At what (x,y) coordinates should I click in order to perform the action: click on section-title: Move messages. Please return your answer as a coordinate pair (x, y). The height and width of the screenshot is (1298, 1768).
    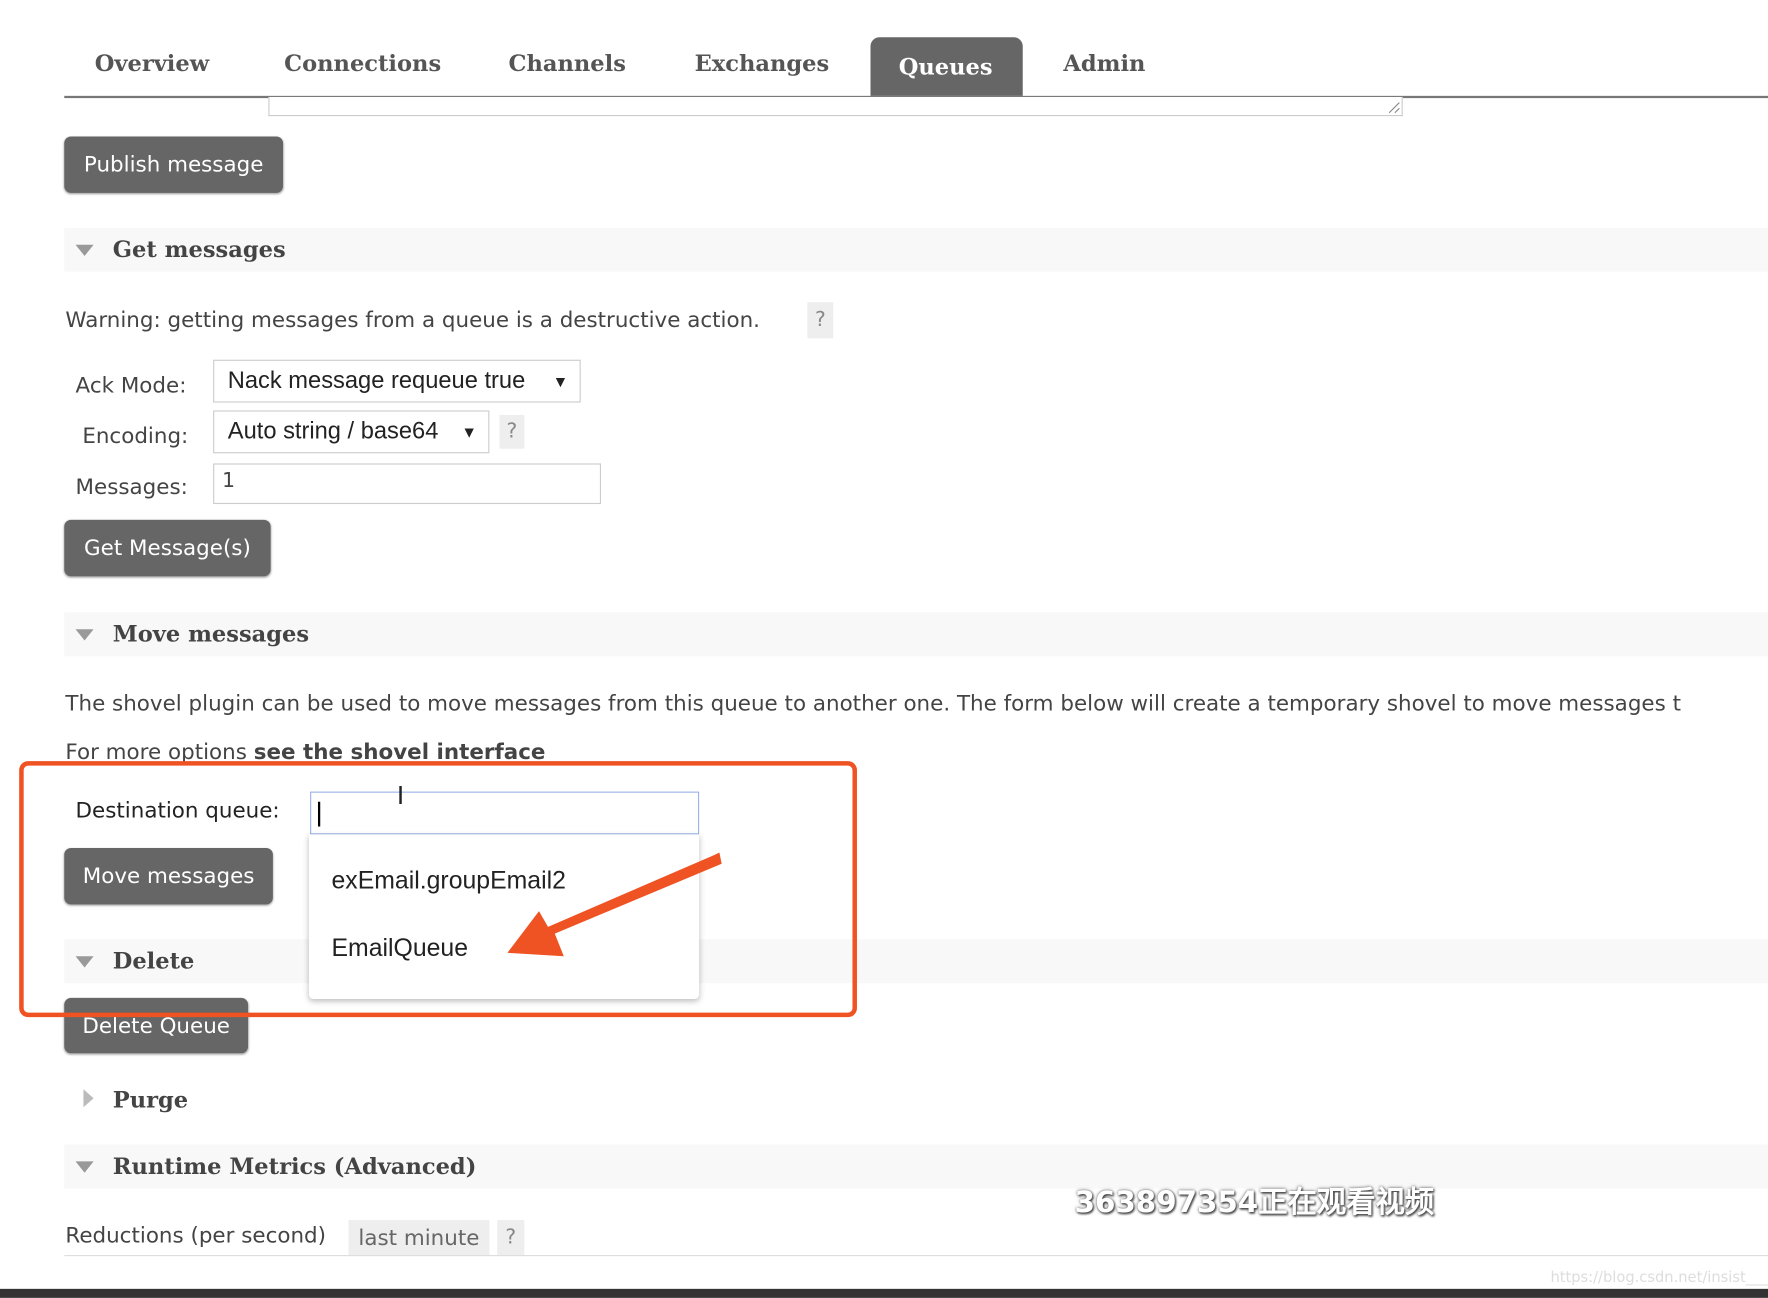
    Looking at the image, I should click on (211, 634).